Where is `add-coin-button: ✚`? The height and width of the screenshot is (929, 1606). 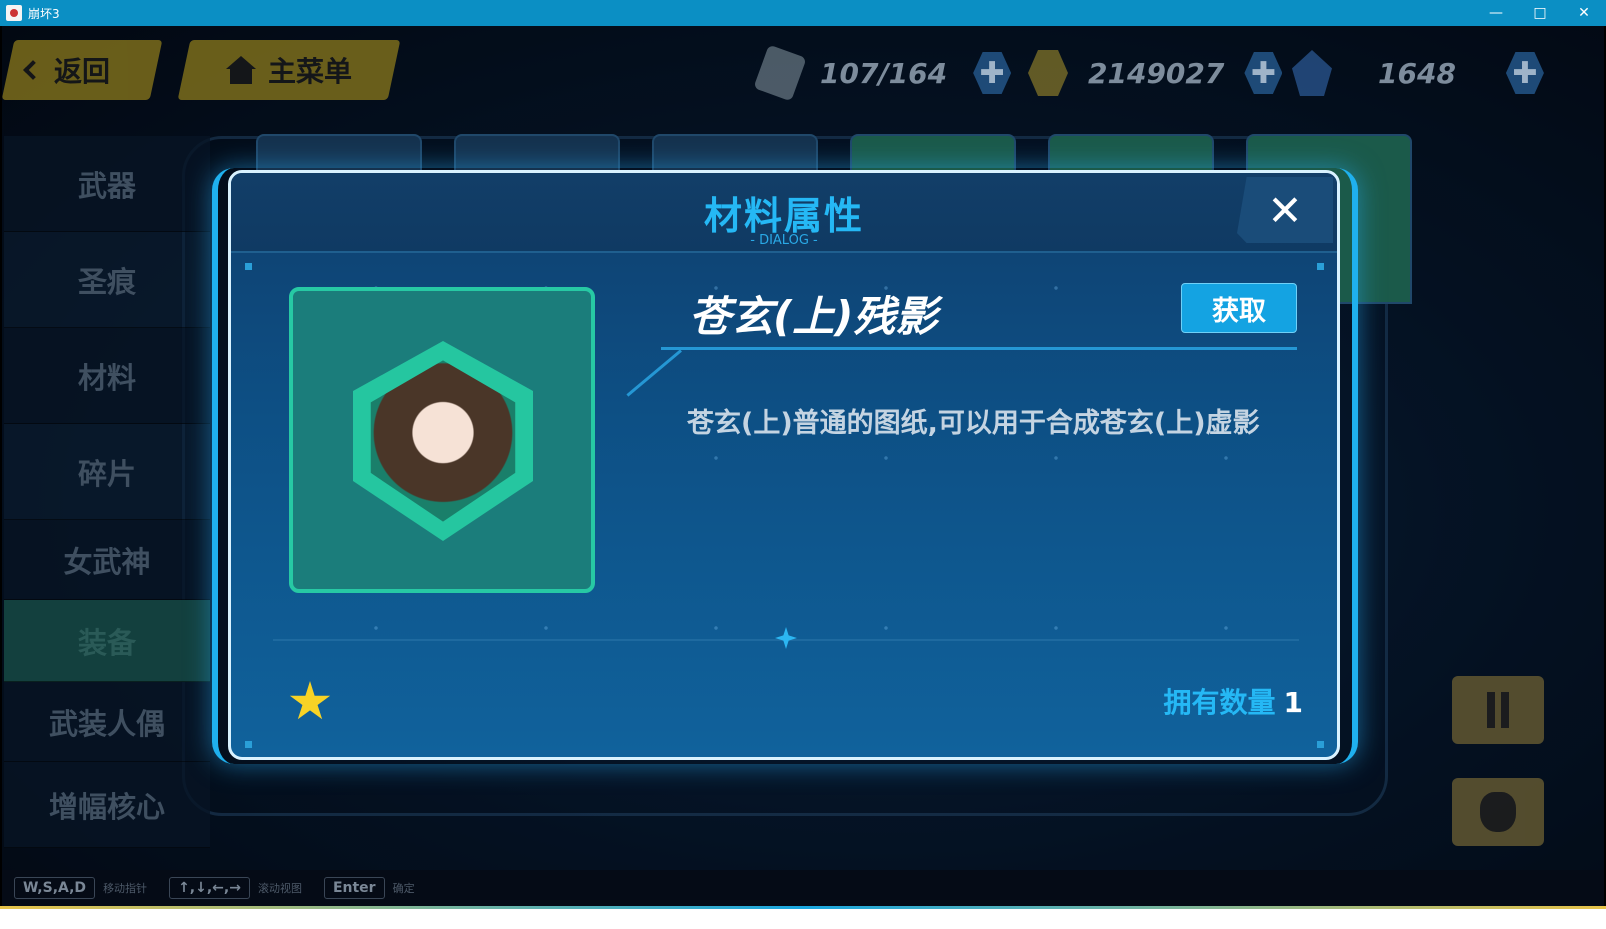 add-coin-button: ✚ is located at coordinates (1263, 73).